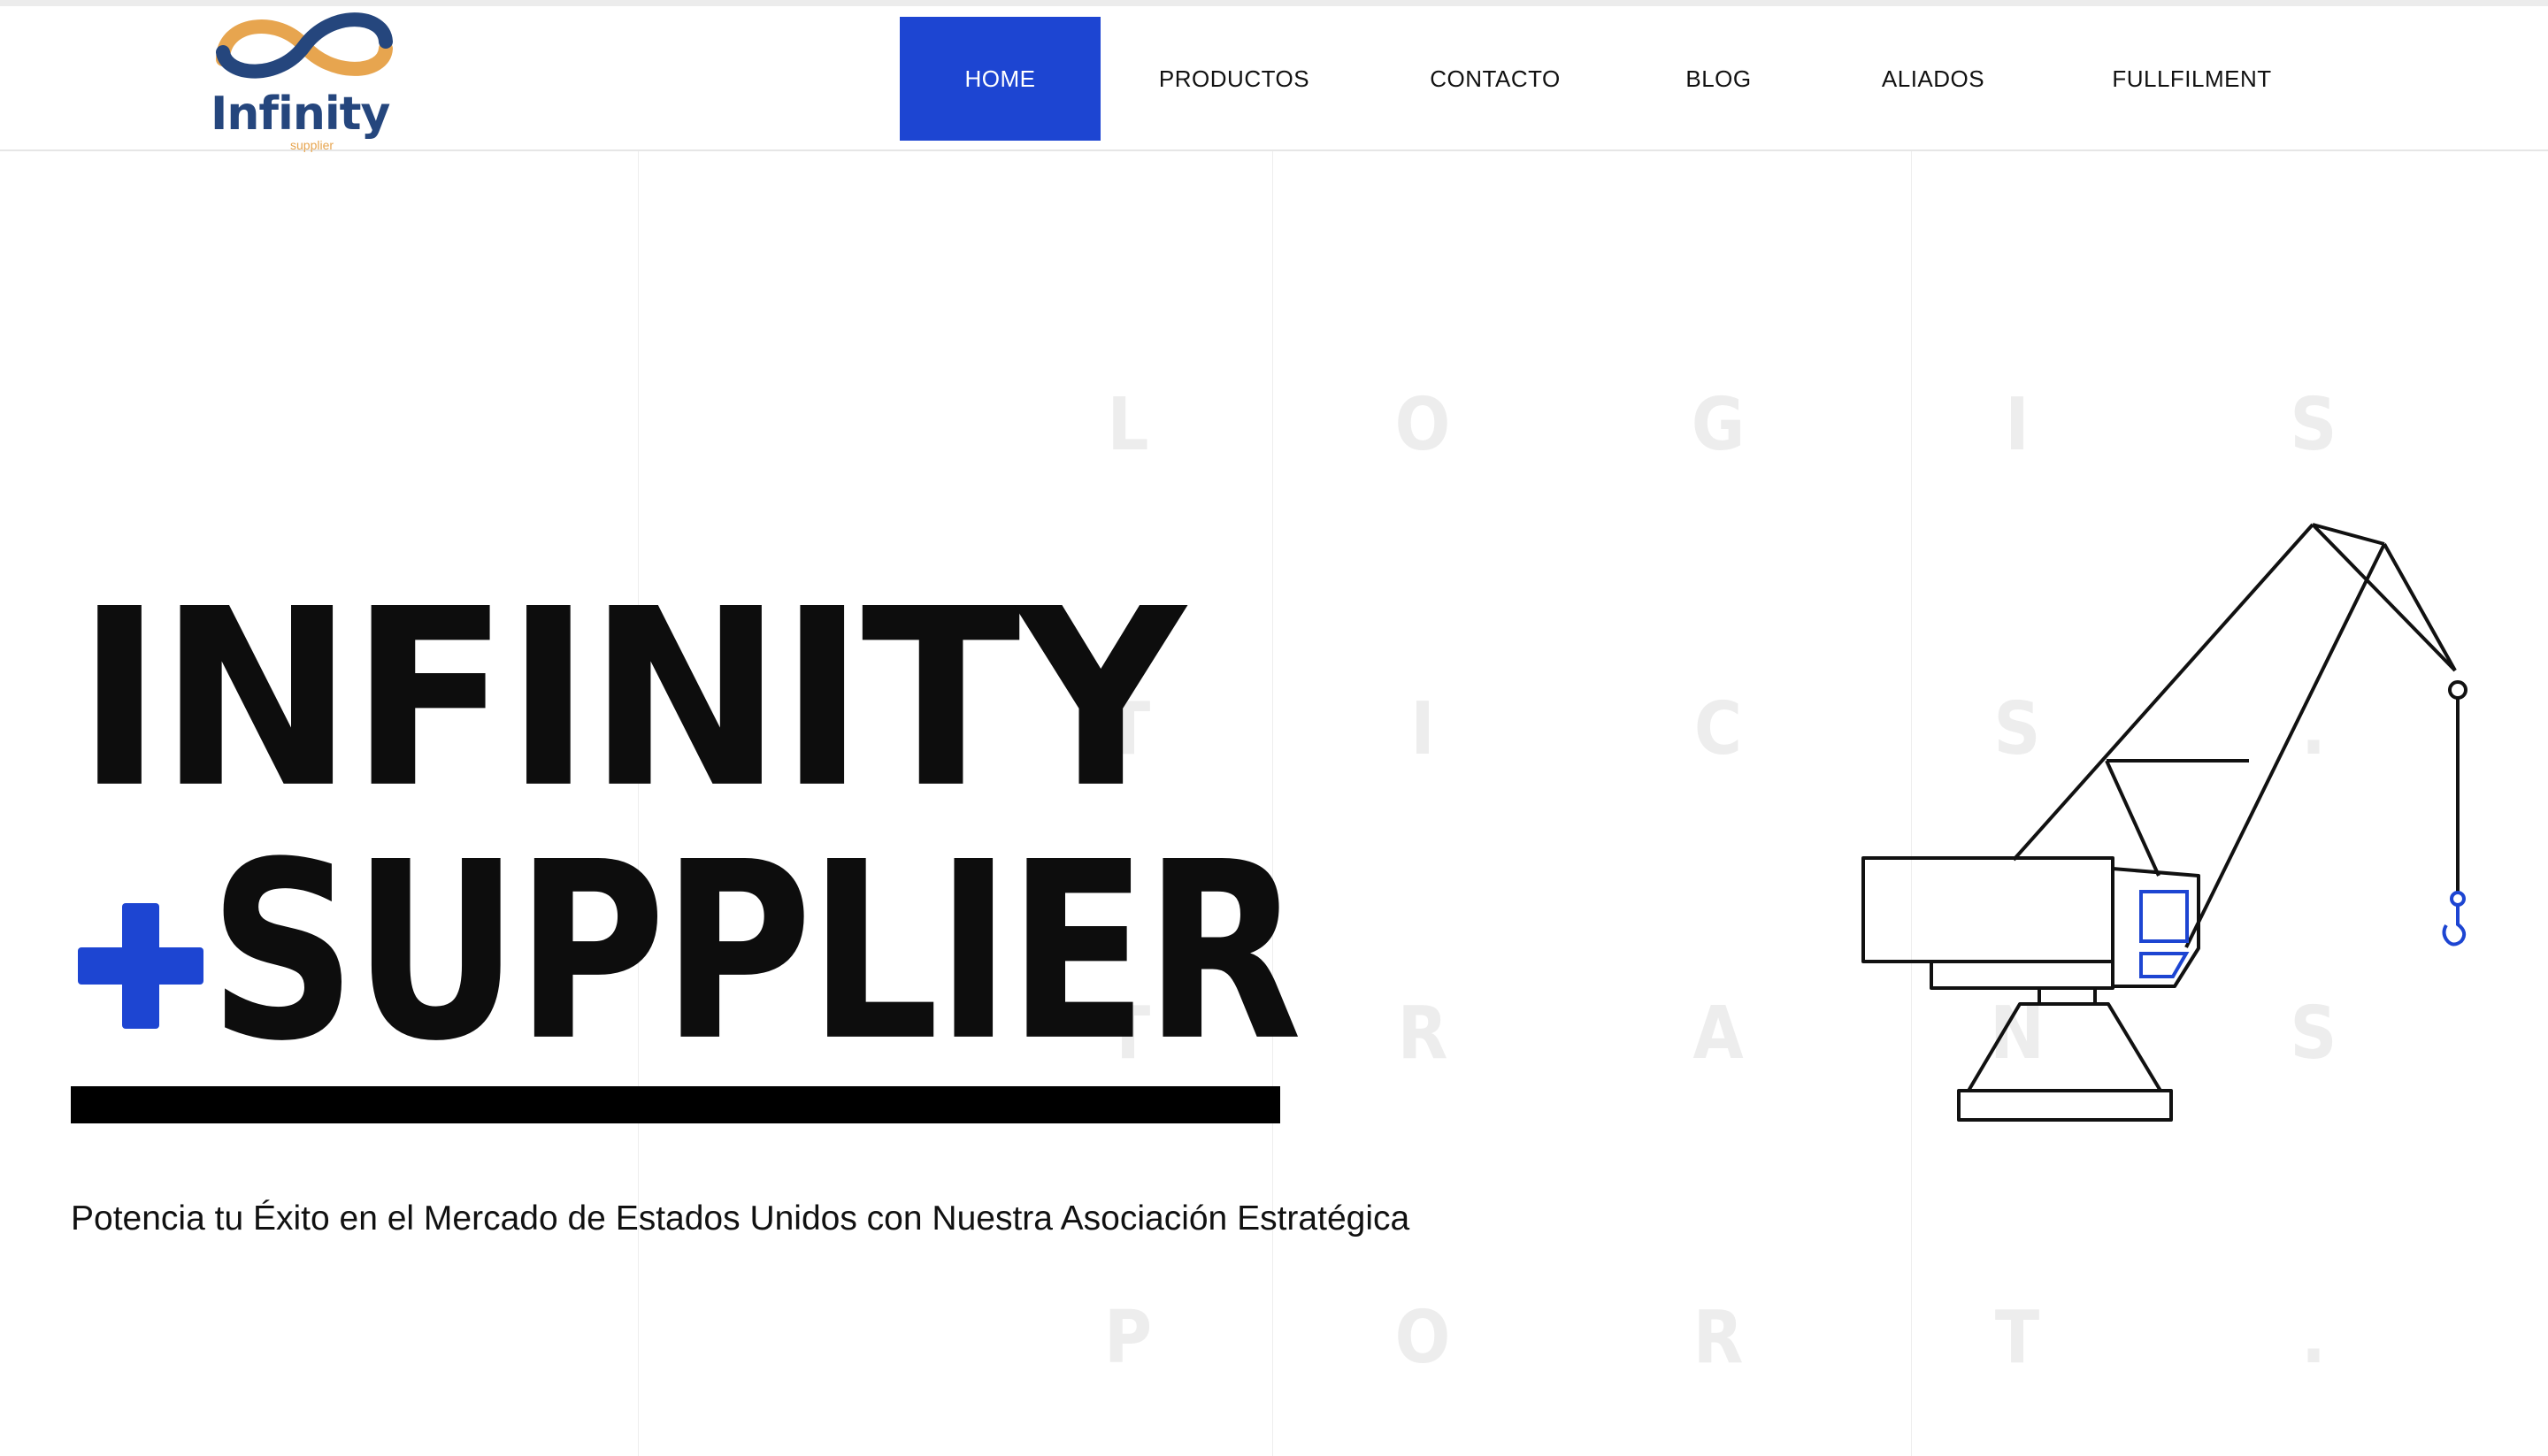 Image resolution: width=2548 pixels, height=1456 pixels. I want to click on watermark-letter: A, so click(1718, 1034).